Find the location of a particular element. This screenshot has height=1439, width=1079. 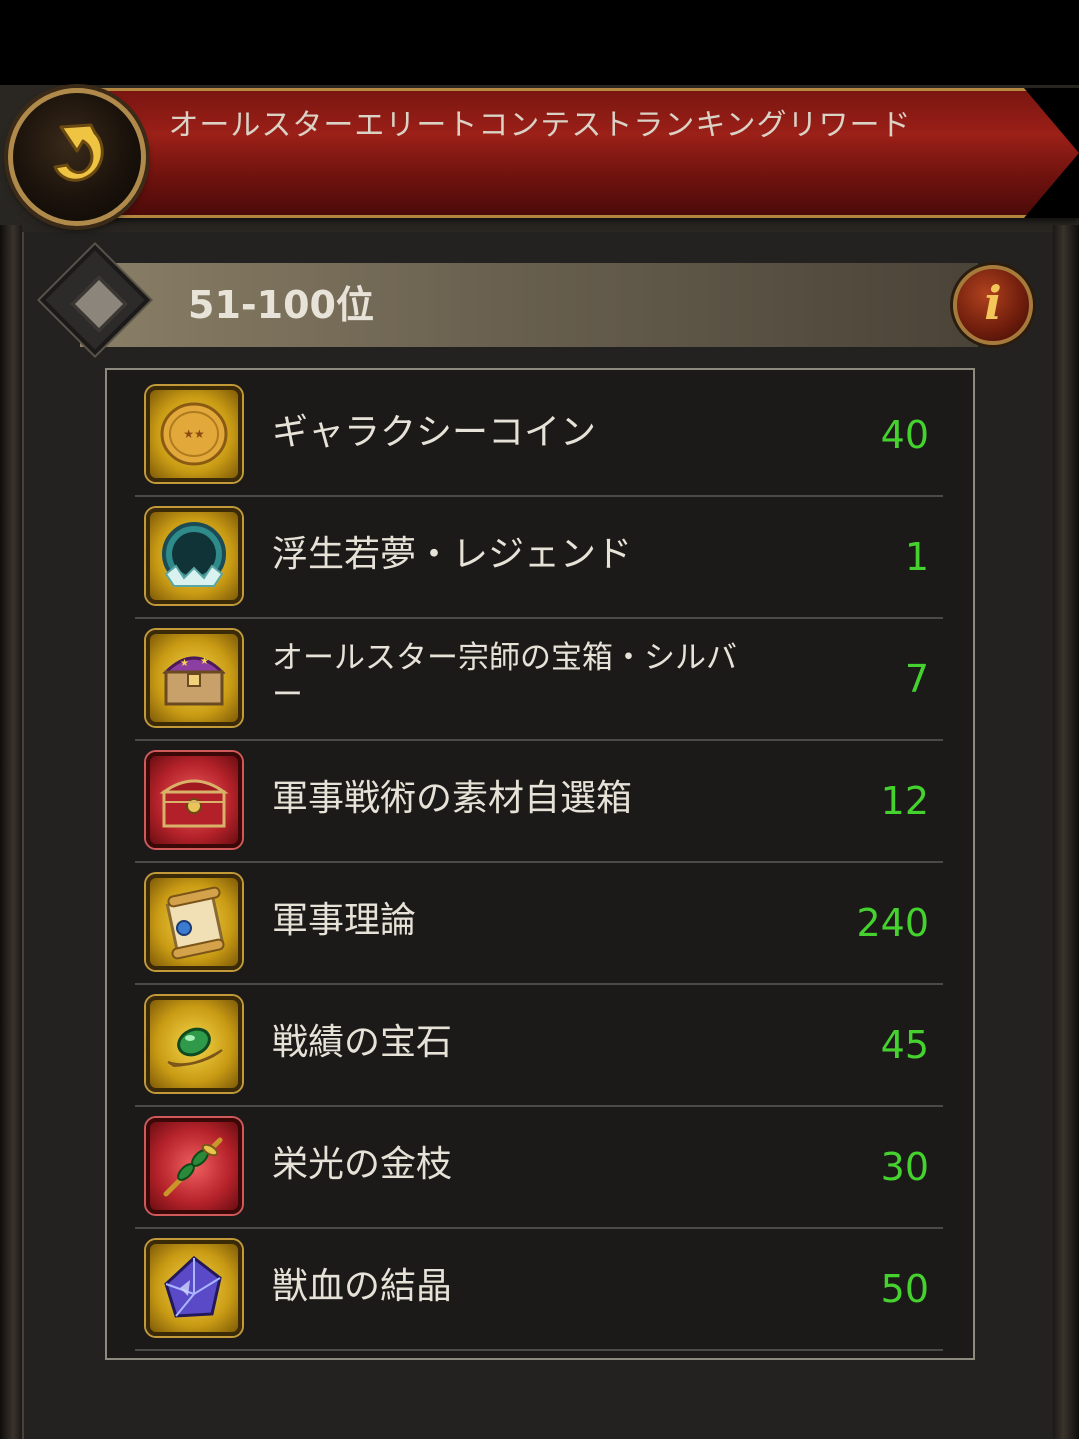

reward-row: 栄光の金枝 30 is located at coordinates (539, 1168).